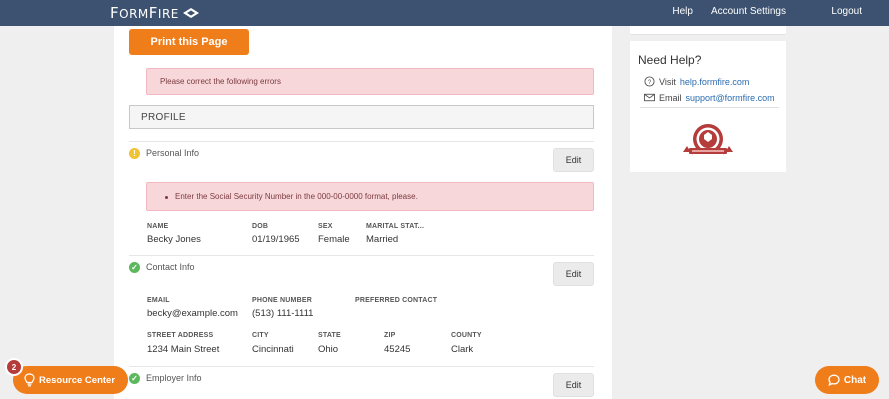 The width and height of the screenshot is (889, 399). Describe the element at coordinates (397, 349) in the screenshot. I see `zip-value: 45245` at that location.